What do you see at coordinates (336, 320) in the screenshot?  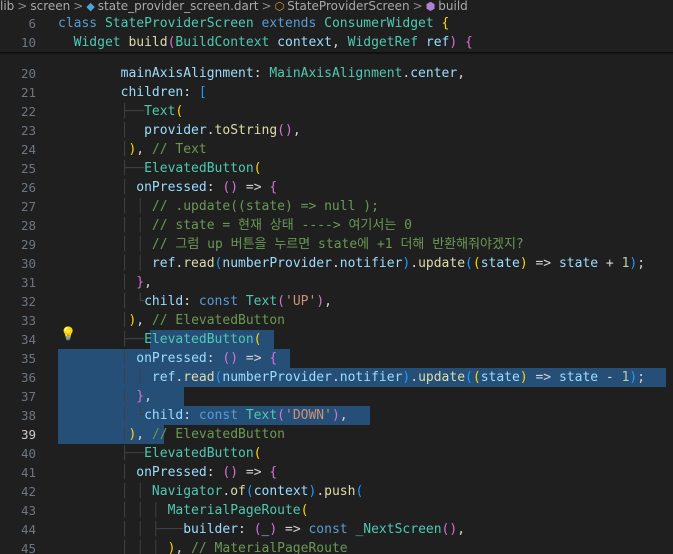 I see `code-line: 33 │), // ElevatedButton` at bounding box center [336, 320].